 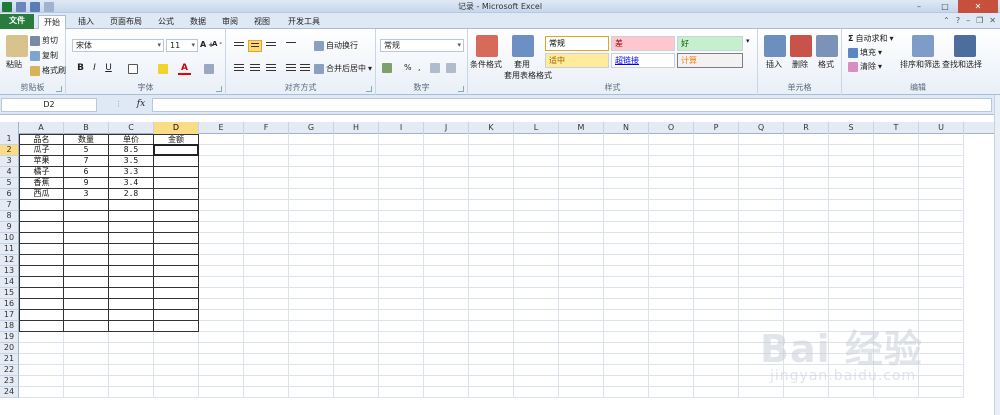 I want to click on cell-g15, so click(x=311, y=293).